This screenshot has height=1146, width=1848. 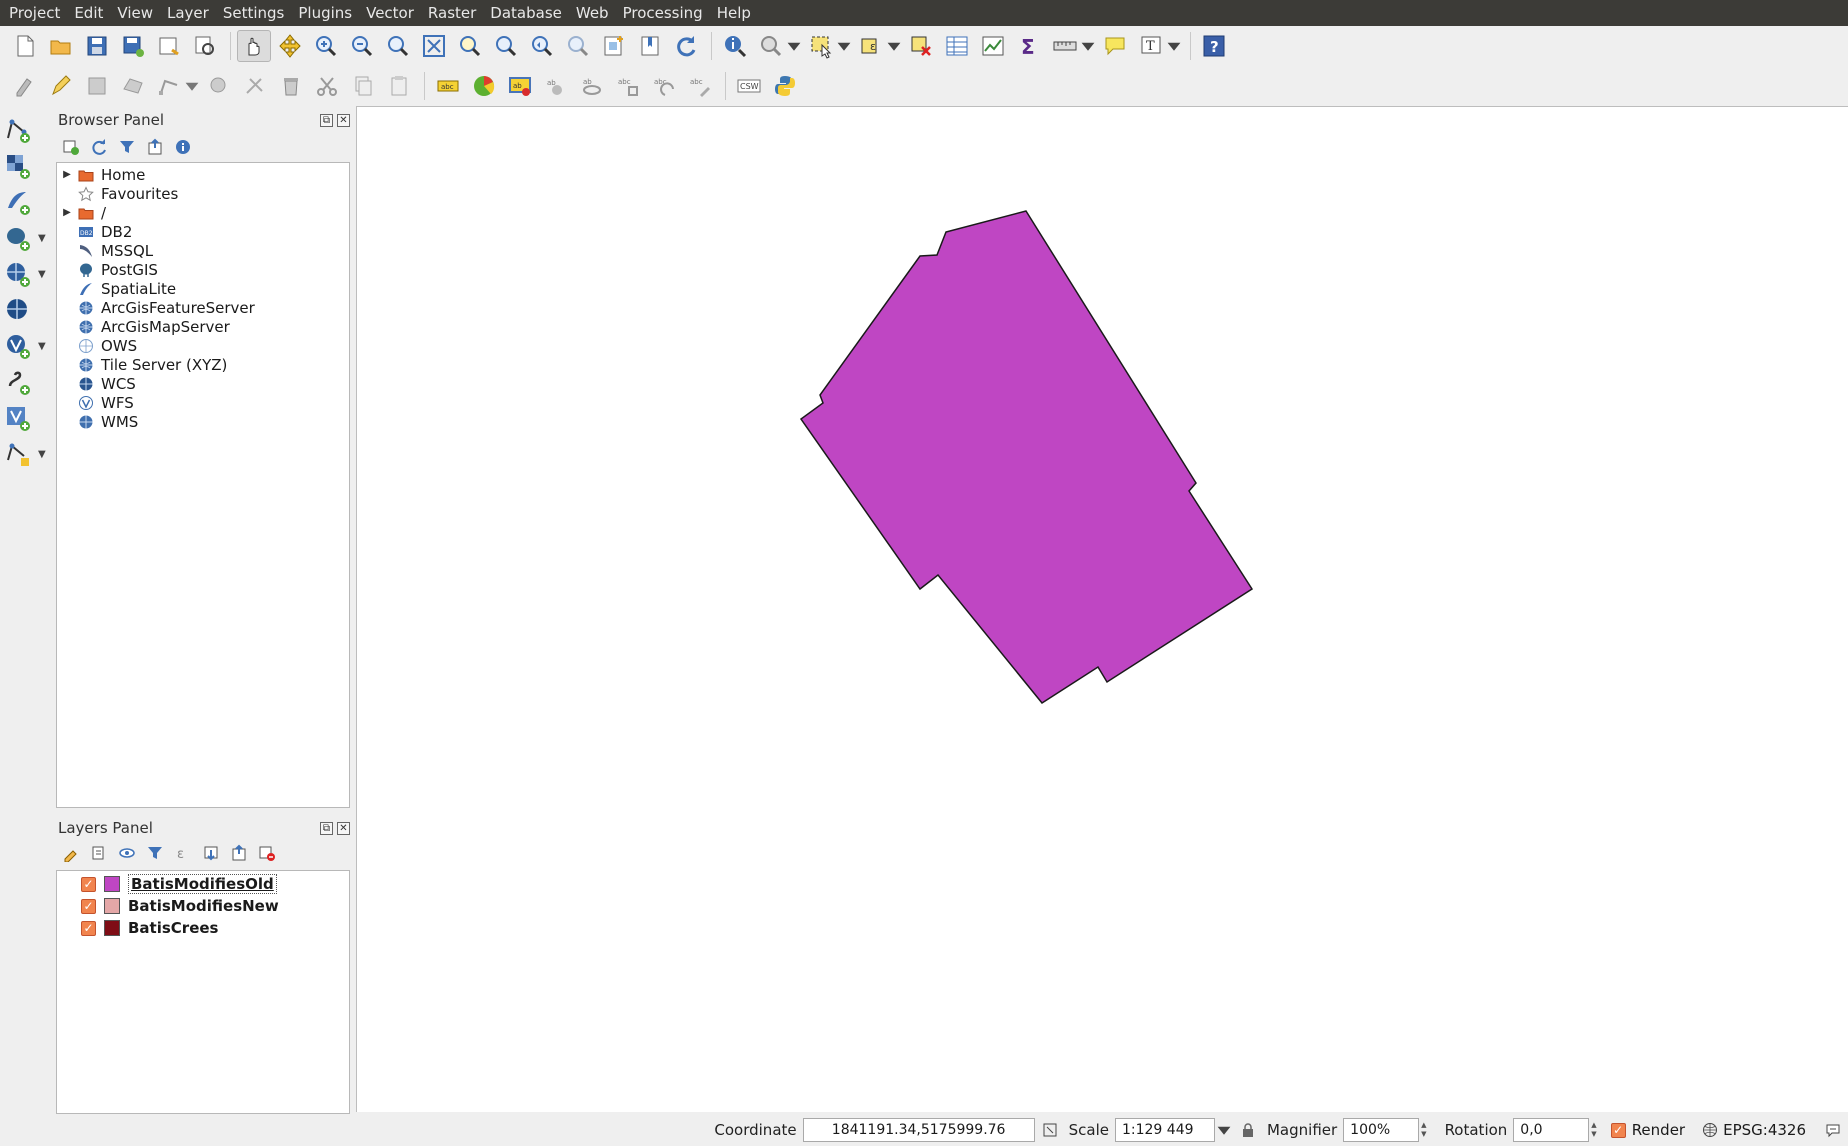 I want to click on magnifier-field: 100%, so click(x=1381, y=1130).